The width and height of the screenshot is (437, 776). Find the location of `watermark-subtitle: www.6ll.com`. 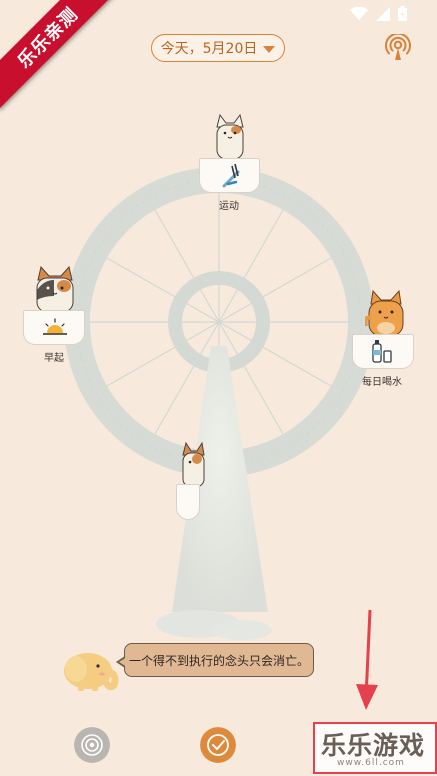

watermark-subtitle: www.6ll.com is located at coordinates (371, 763).